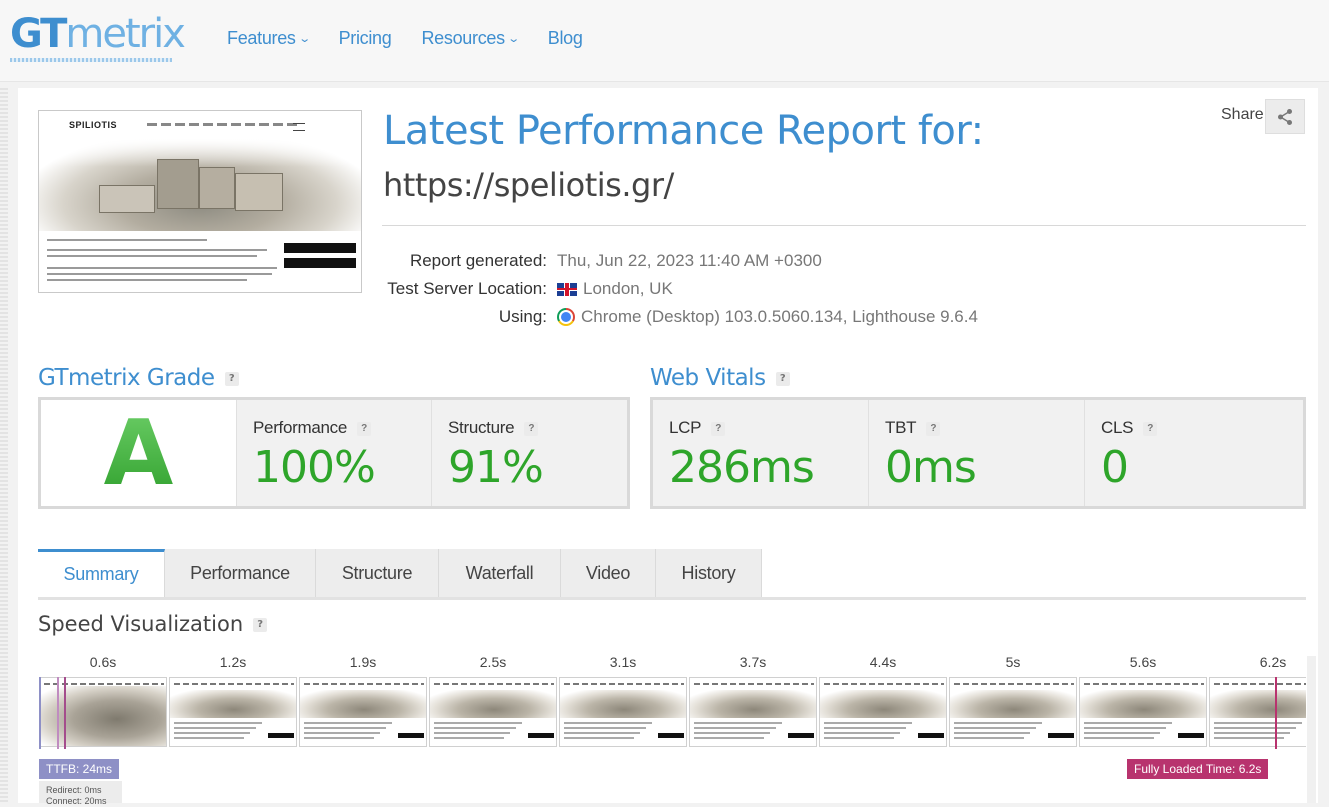 The height and width of the screenshot is (807, 1329). Describe the element at coordinates (1285, 116) in the screenshot. I see `share-button` at that location.